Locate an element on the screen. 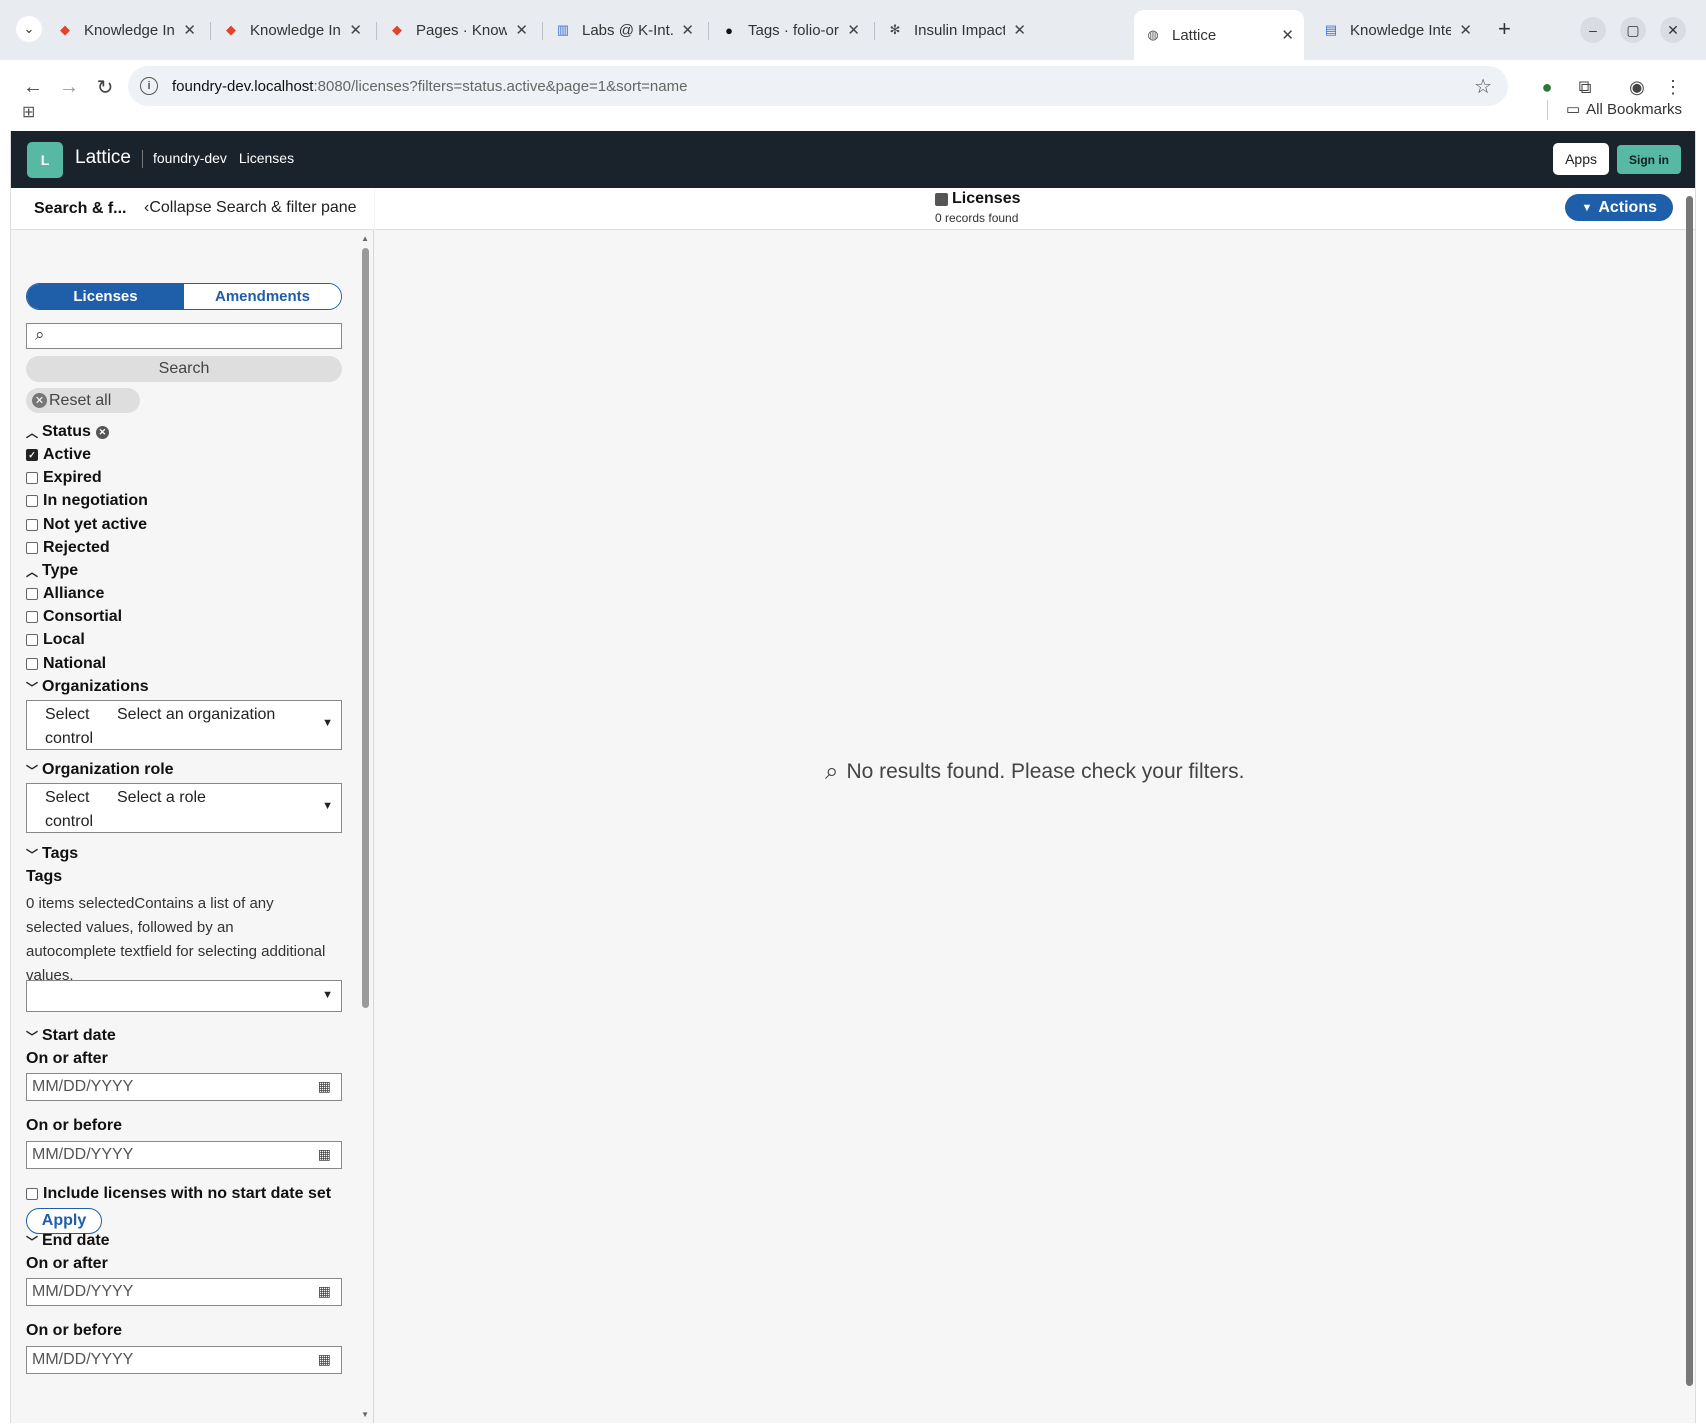 This screenshot has height=1428, width=1706. end-date-after-input: MM/DD/YYYY ▦ is located at coordinates (184, 1292).